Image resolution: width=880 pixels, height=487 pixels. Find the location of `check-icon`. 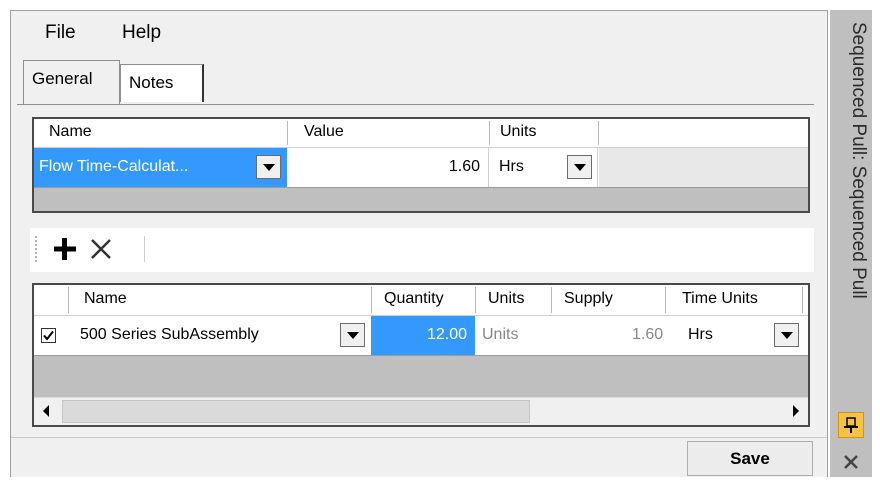

check-icon is located at coordinates (48, 335).